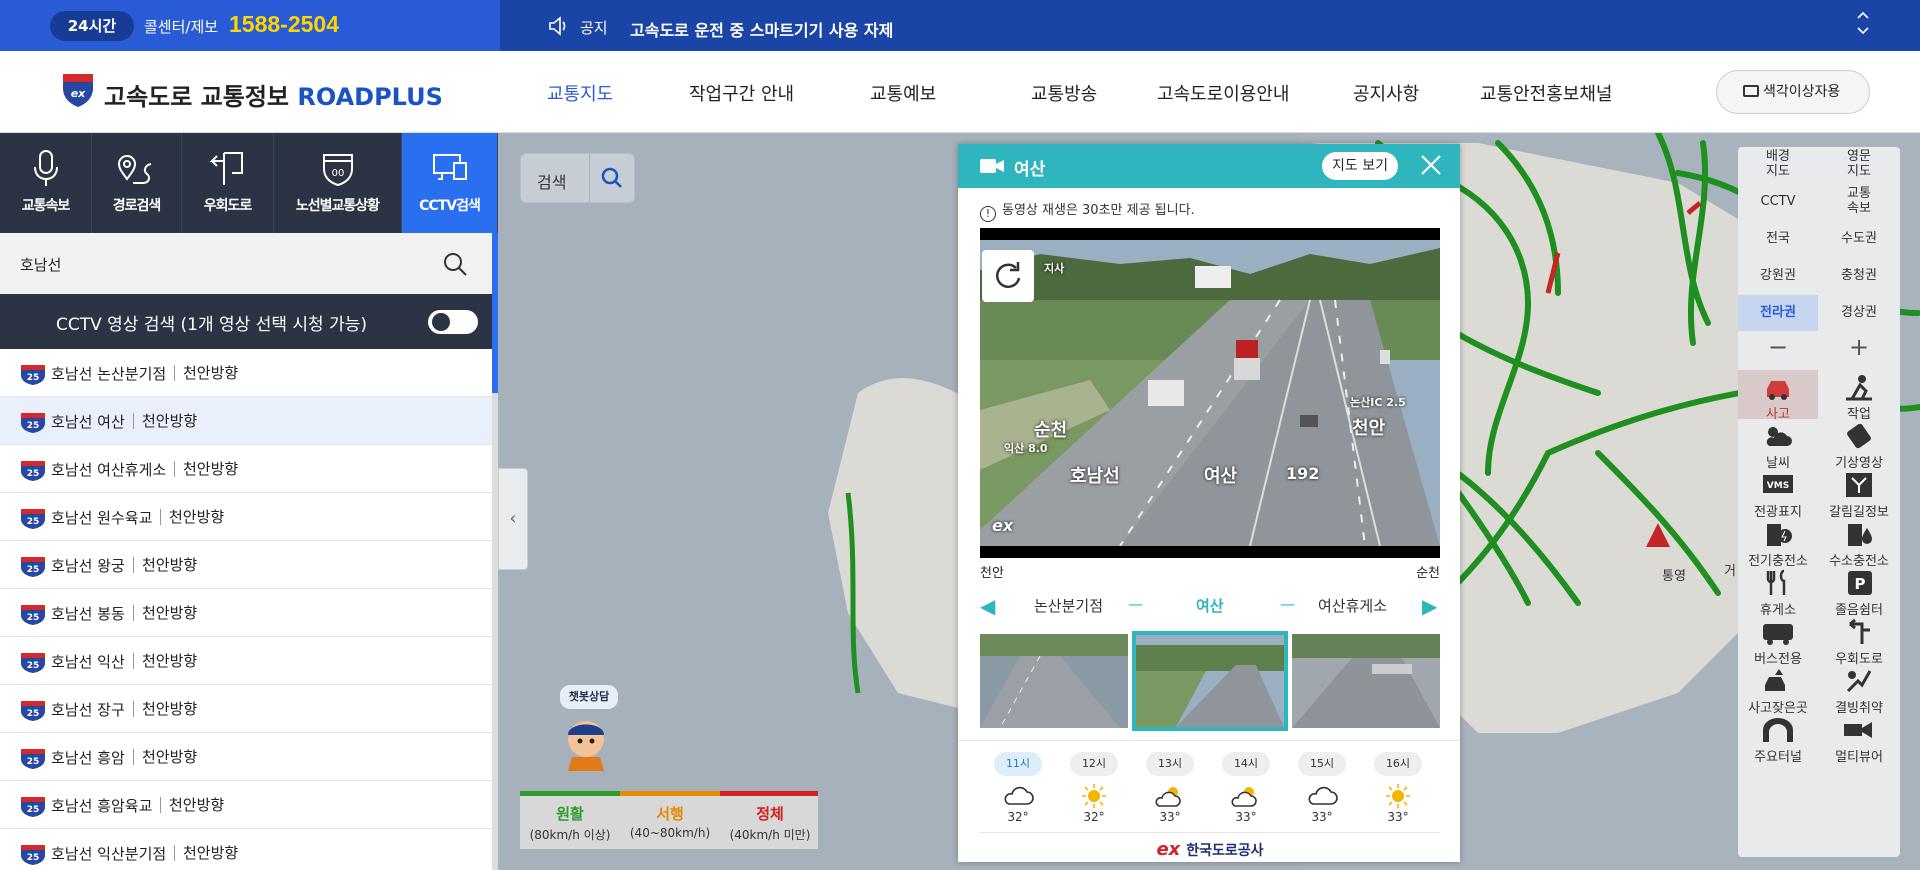  Describe the element at coordinates (1223, 93) in the screenshot. I see `nav-highway-guide: 고속도로이용안내` at that location.